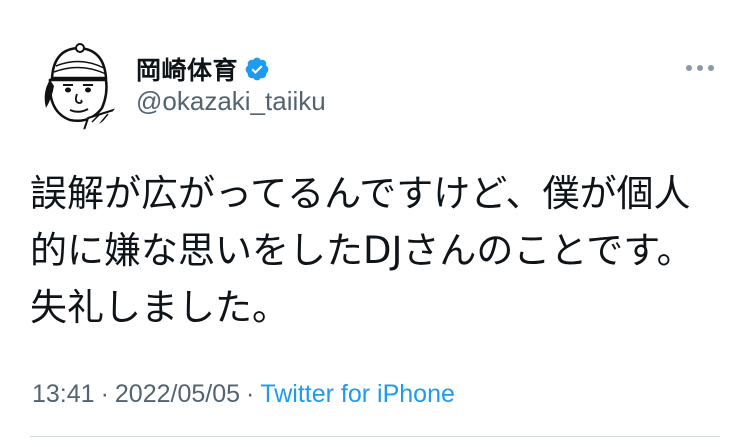 The height and width of the screenshot is (447, 750). Describe the element at coordinates (243, 394) in the screenshot. I see `tweet-meta: 13:41 · 2022/05/05 · Twitter for iPhone` at that location.